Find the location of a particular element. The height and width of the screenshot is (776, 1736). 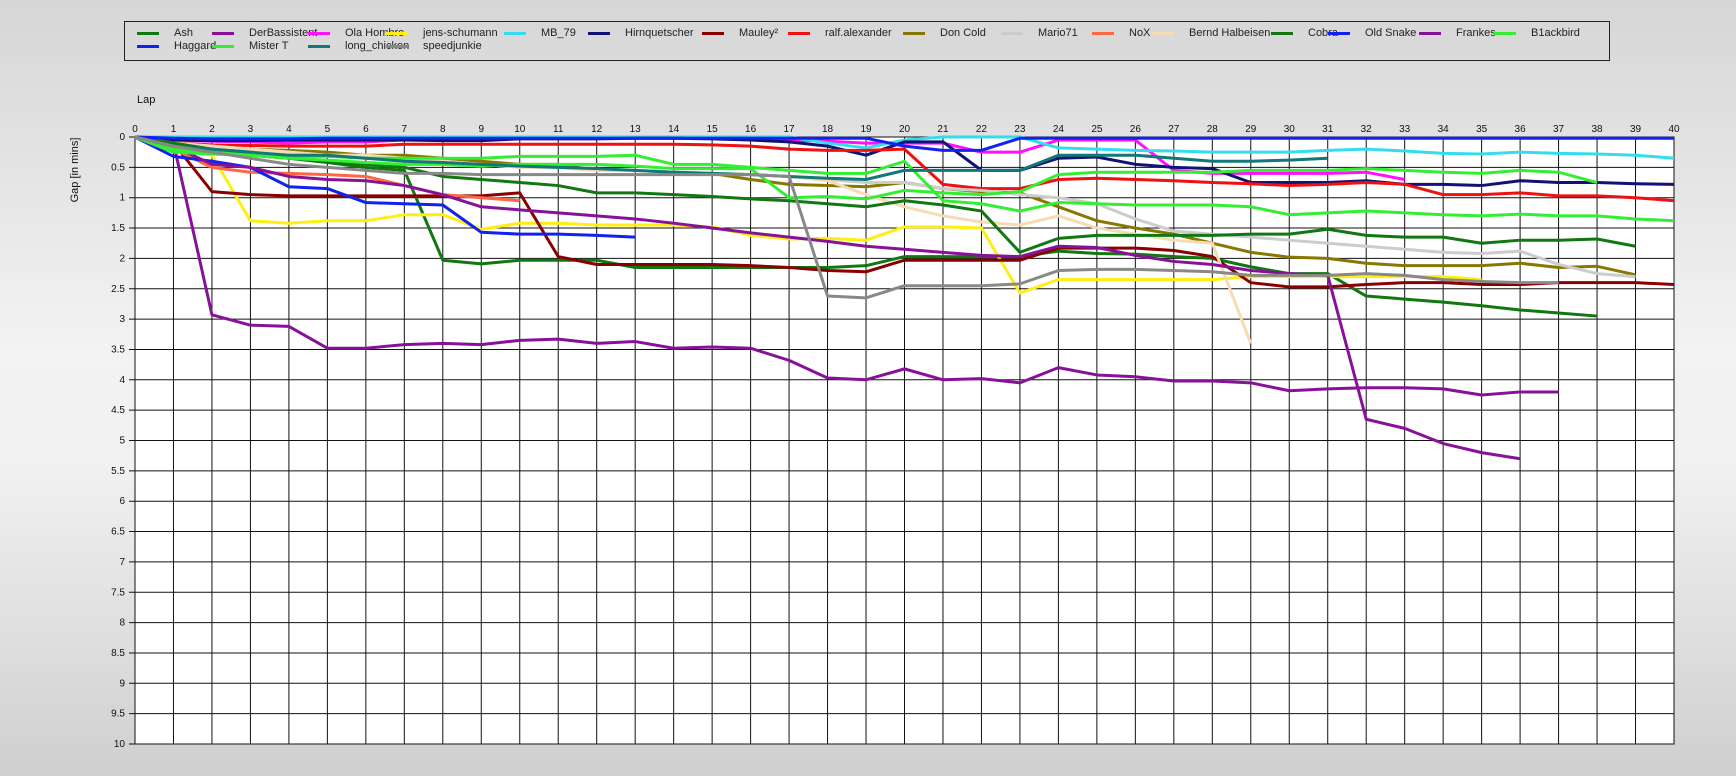

x-tick-label: 18 is located at coordinates (828, 129).